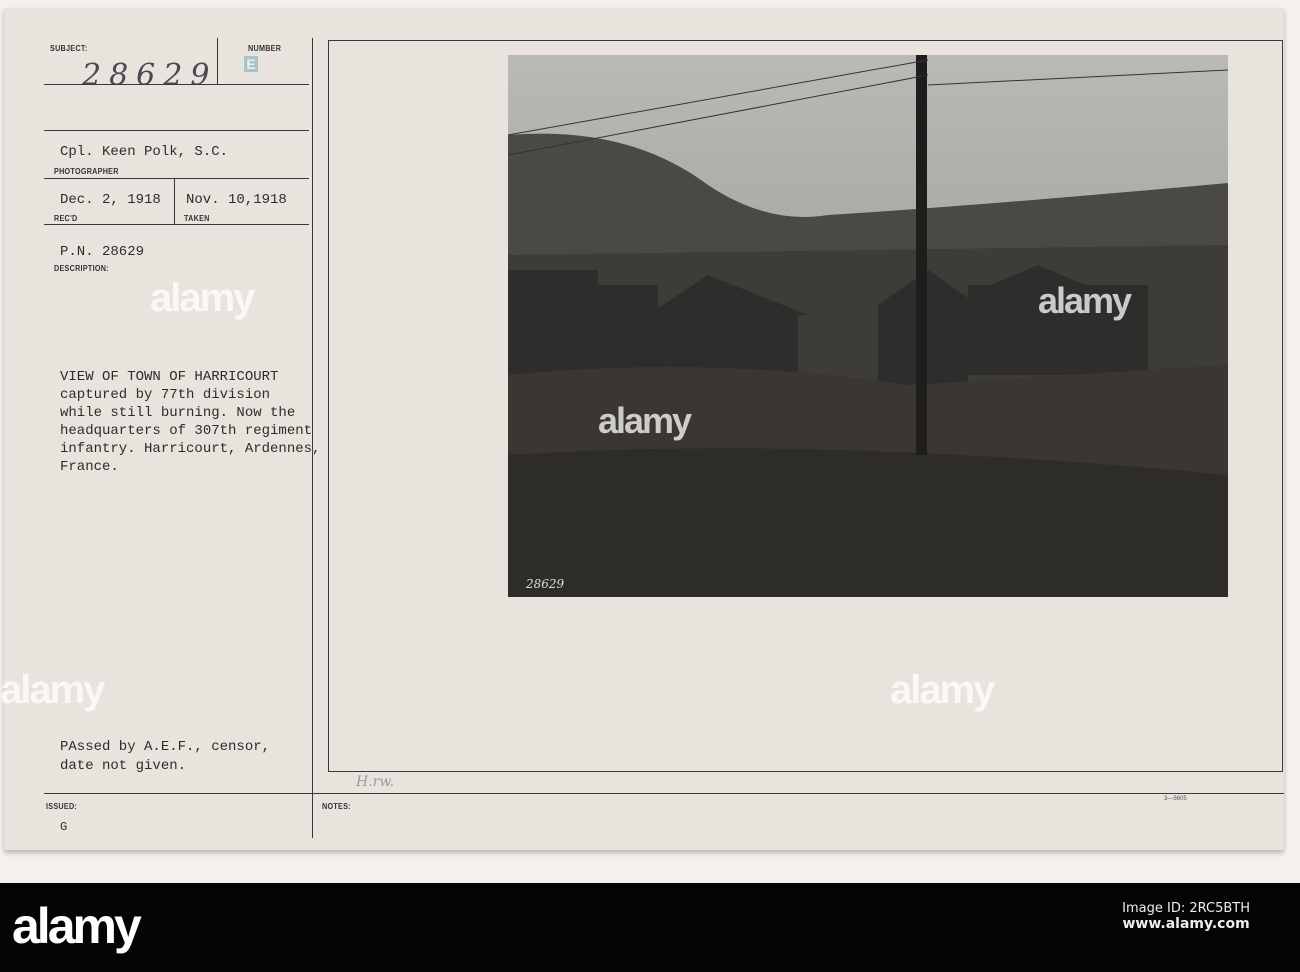 The height and width of the screenshot is (972, 1300). What do you see at coordinates (66, 218) in the screenshot?
I see `received-label: REC'D` at bounding box center [66, 218].